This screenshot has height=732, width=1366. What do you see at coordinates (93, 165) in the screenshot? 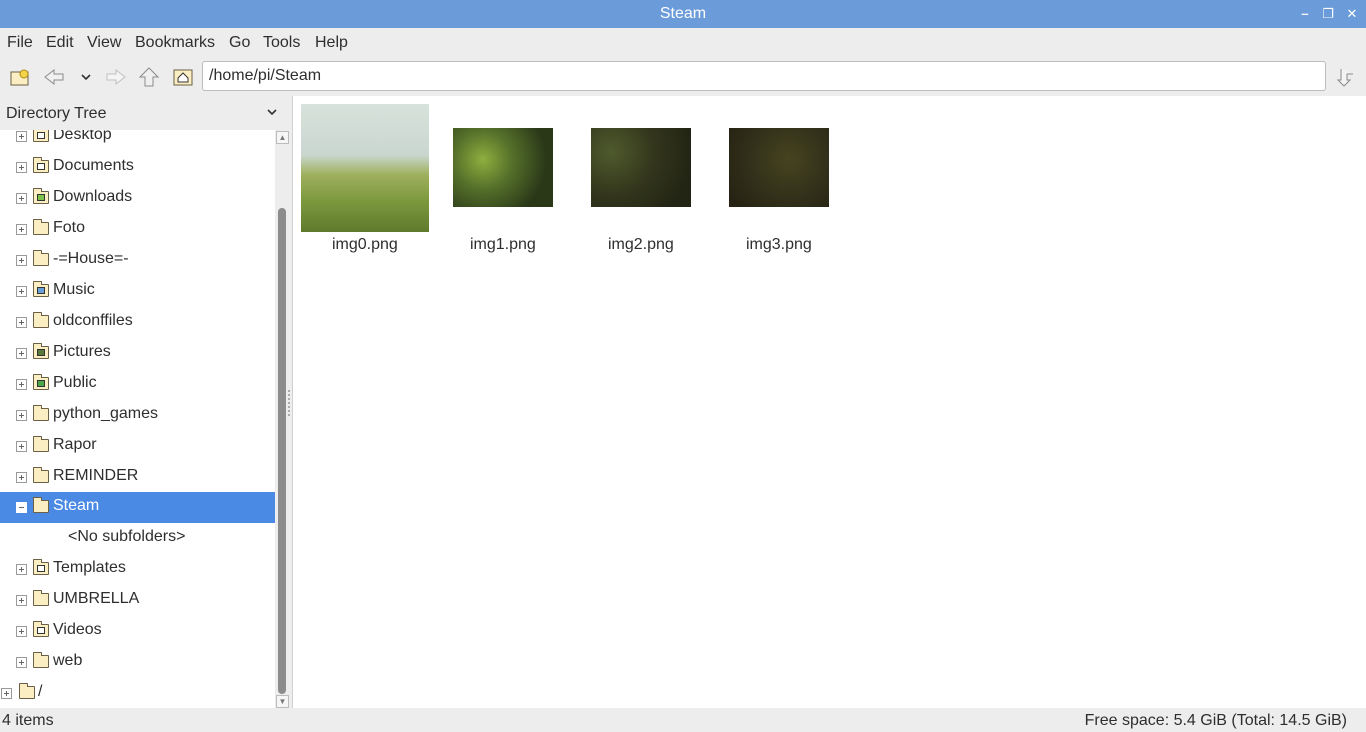
I see `tree-item-label: Documents` at bounding box center [93, 165].